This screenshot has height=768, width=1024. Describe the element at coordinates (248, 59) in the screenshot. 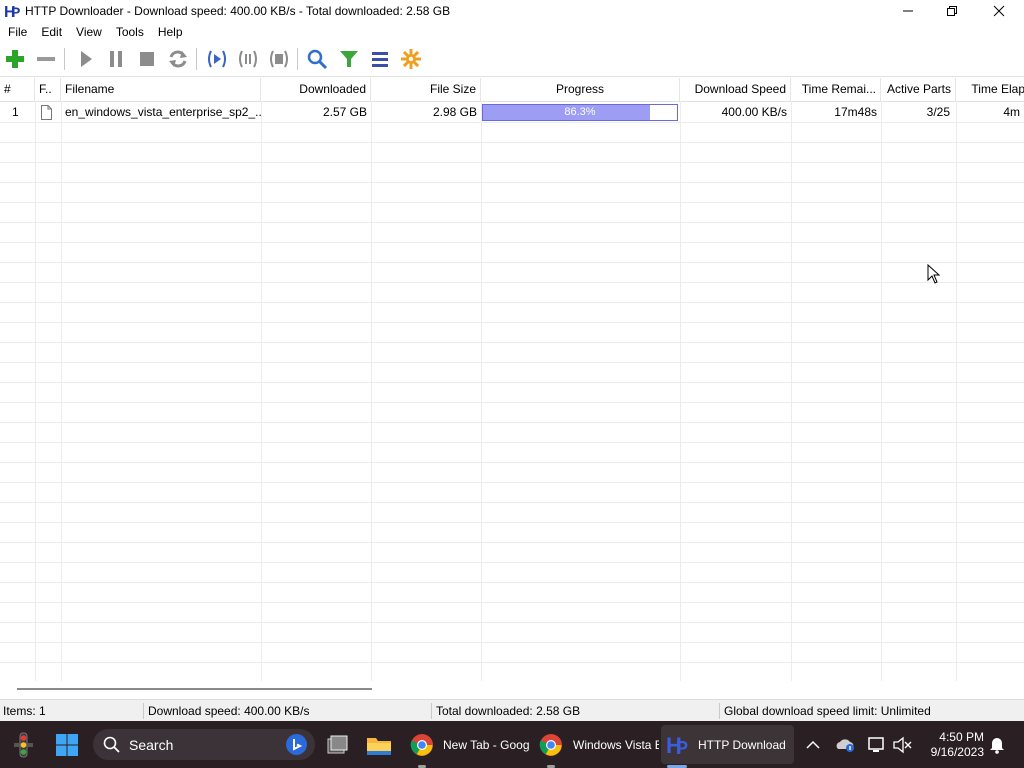

I see `pause-all-icon` at that location.